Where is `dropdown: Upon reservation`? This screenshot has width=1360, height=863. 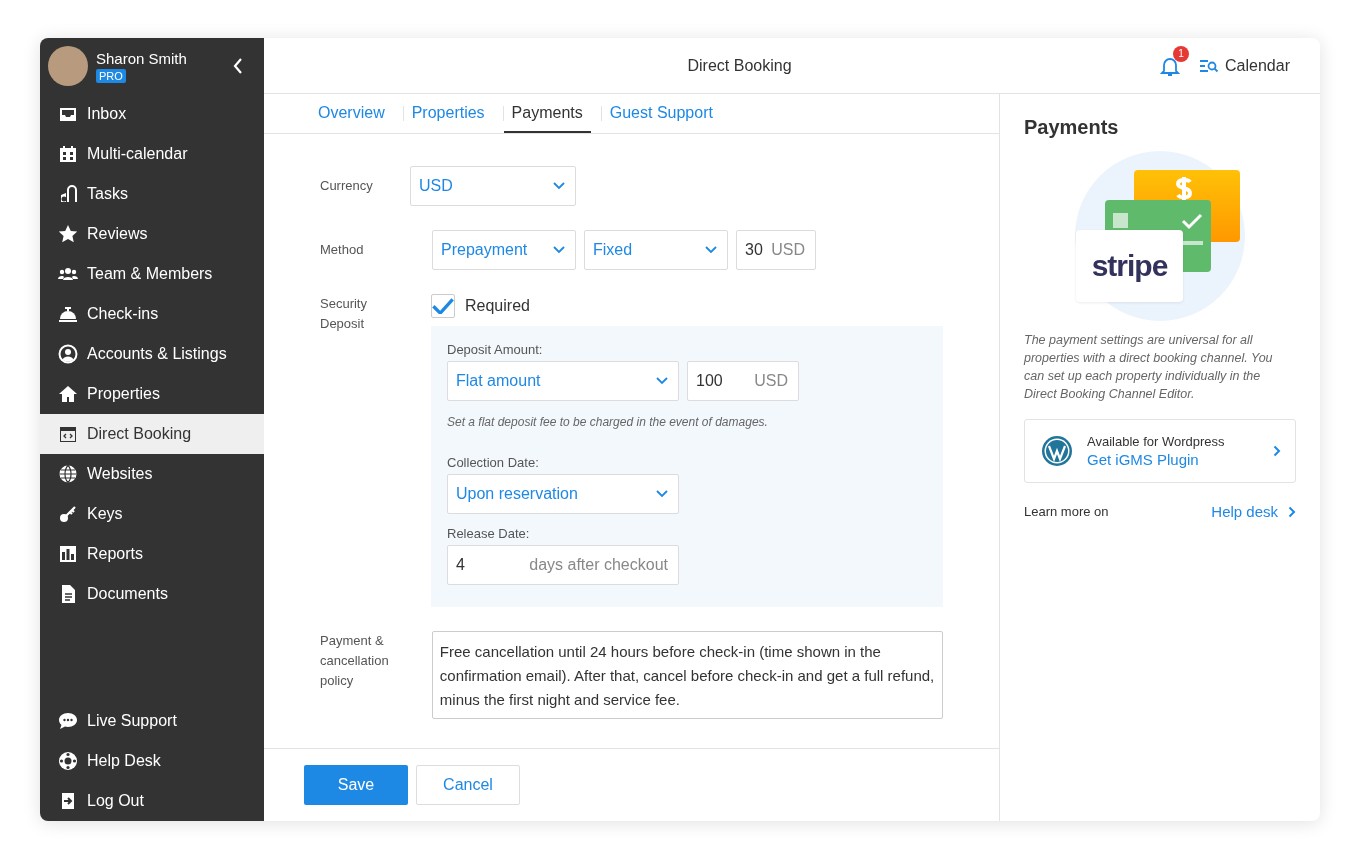
dropdown: Upon reservation is located at coordinates (563, 494).